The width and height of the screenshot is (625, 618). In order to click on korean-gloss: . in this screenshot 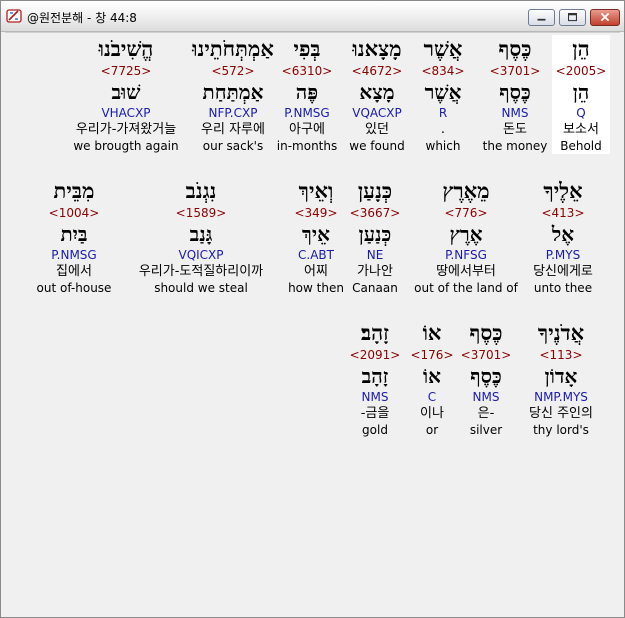, I will do `click(443, 129)`.